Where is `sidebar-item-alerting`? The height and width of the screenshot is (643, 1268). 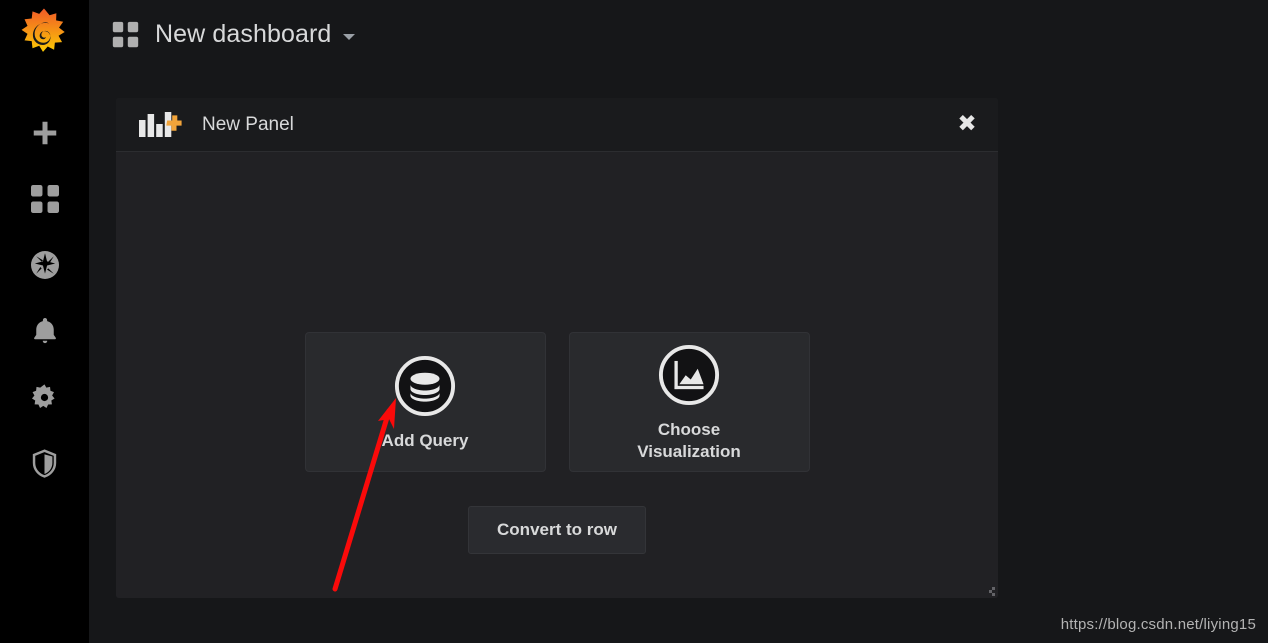 sidebar-item-alerting is located at coordinates (44, 331).